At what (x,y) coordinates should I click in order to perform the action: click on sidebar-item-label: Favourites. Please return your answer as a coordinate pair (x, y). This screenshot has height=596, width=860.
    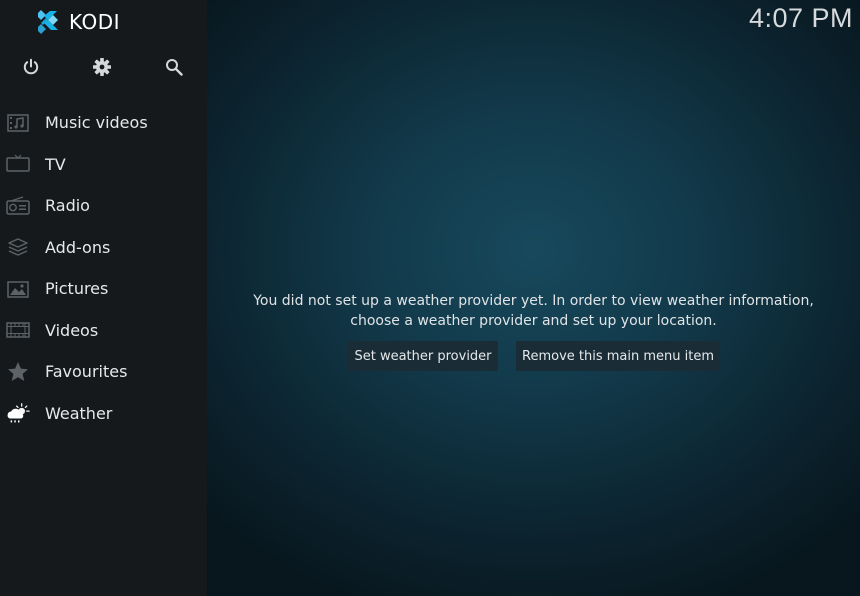
    Looking at the image, I should click on (86, 372).